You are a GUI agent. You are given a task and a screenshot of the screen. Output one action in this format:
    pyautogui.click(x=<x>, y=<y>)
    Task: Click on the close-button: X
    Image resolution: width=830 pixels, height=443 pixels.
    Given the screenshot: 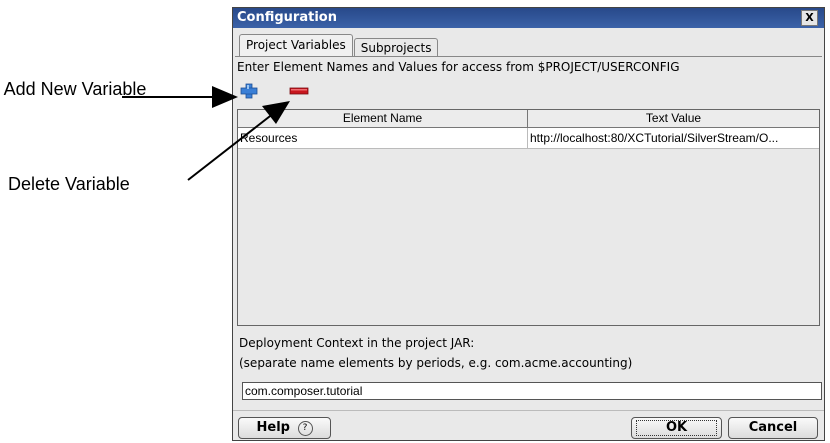 What is the action you would take?
    pyautogui.click(x=809, y=18)
    